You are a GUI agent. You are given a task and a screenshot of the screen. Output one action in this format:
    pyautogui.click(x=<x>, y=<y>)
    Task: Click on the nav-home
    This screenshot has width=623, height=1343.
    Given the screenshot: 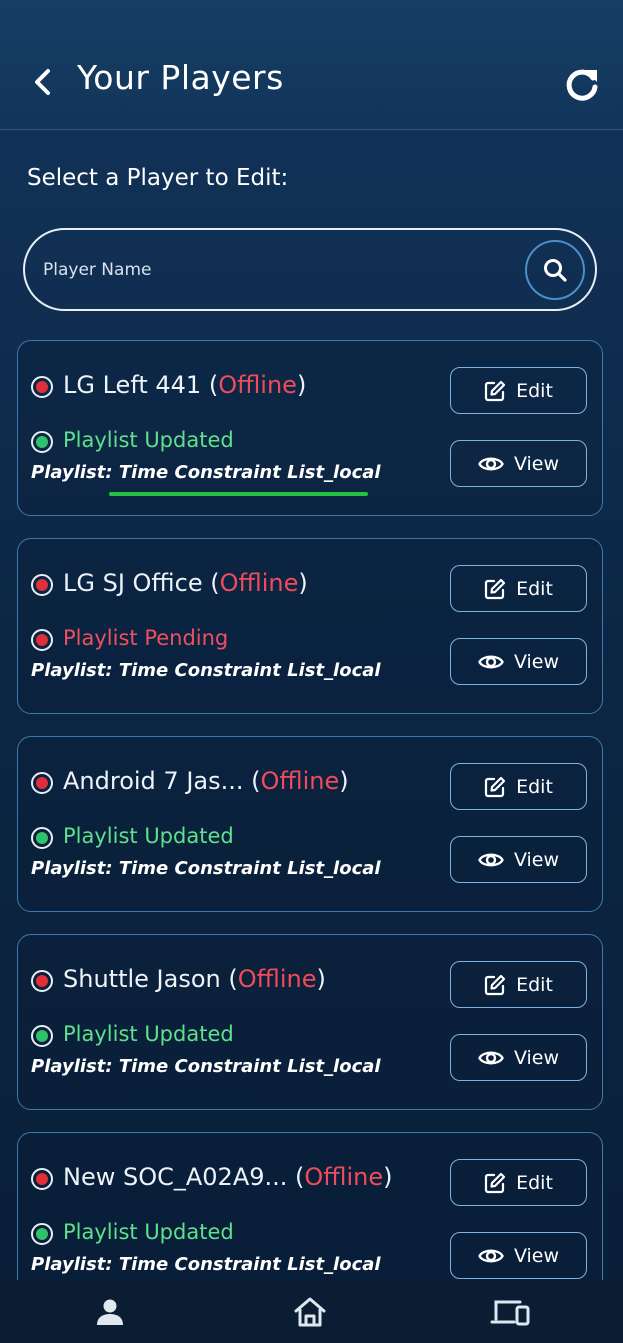 What is the action you would take?
    pyautogui.click(x=310, y=1312)
    